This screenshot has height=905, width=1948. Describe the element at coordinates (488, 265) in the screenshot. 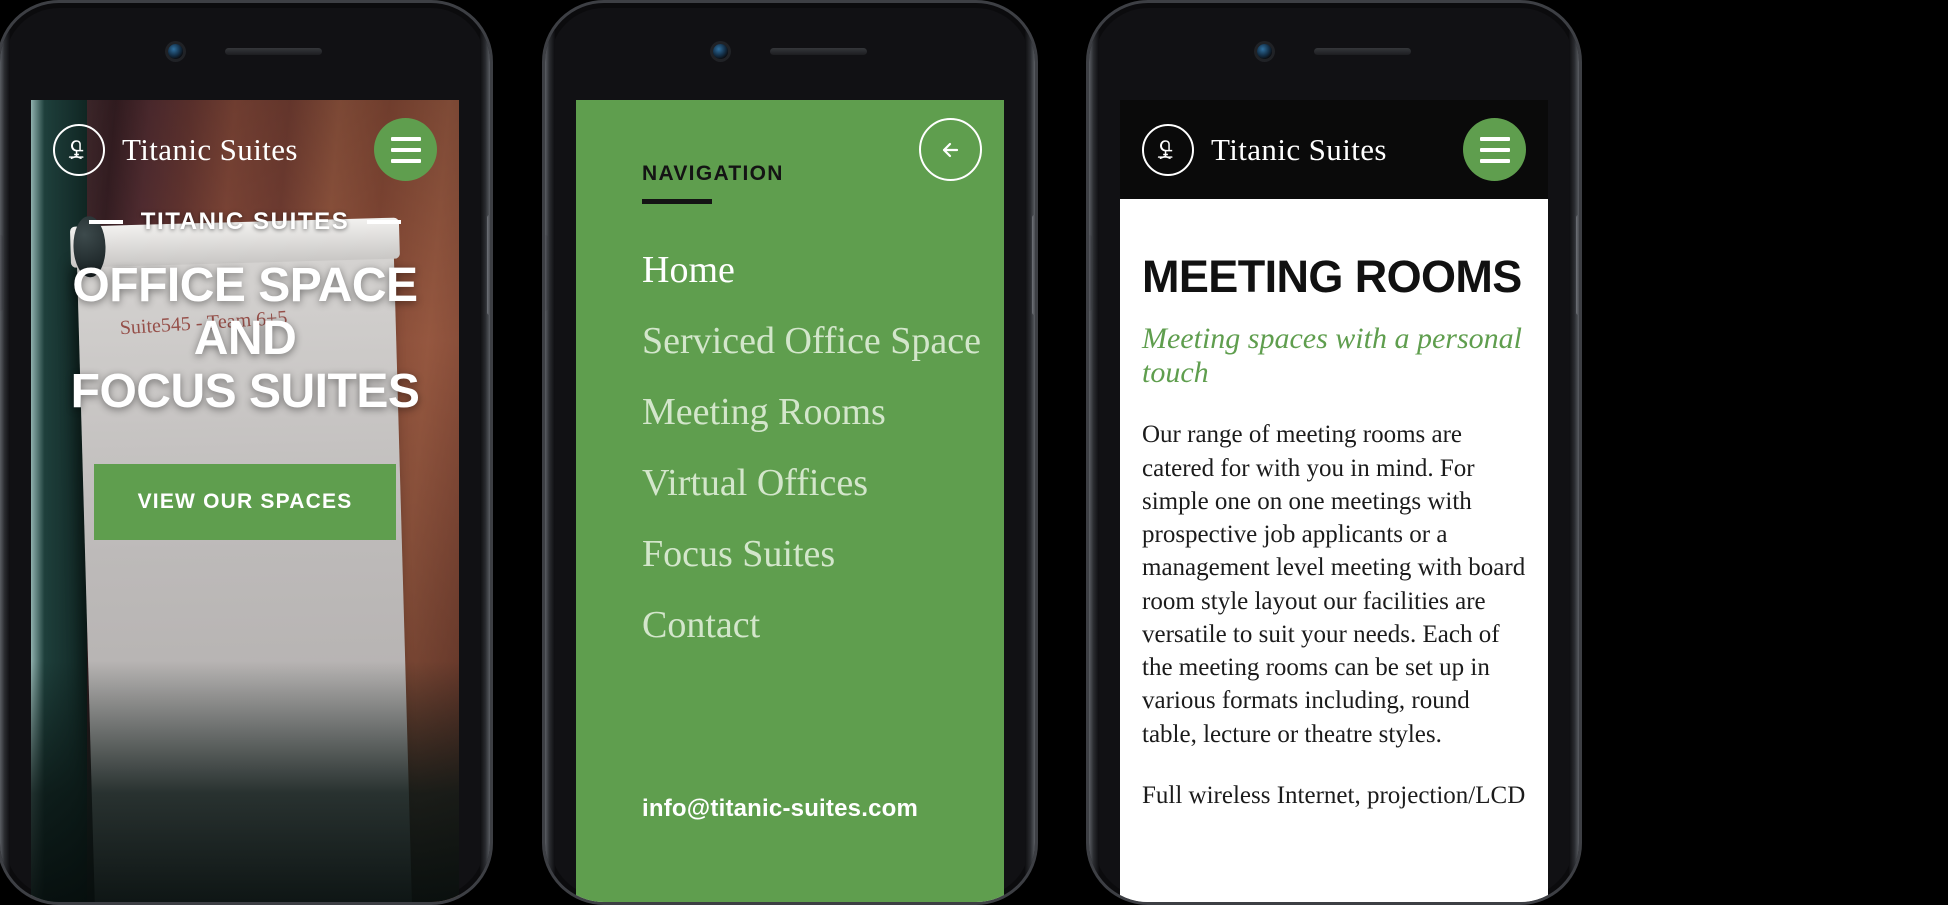

I see `phone1-power-button` at that location.